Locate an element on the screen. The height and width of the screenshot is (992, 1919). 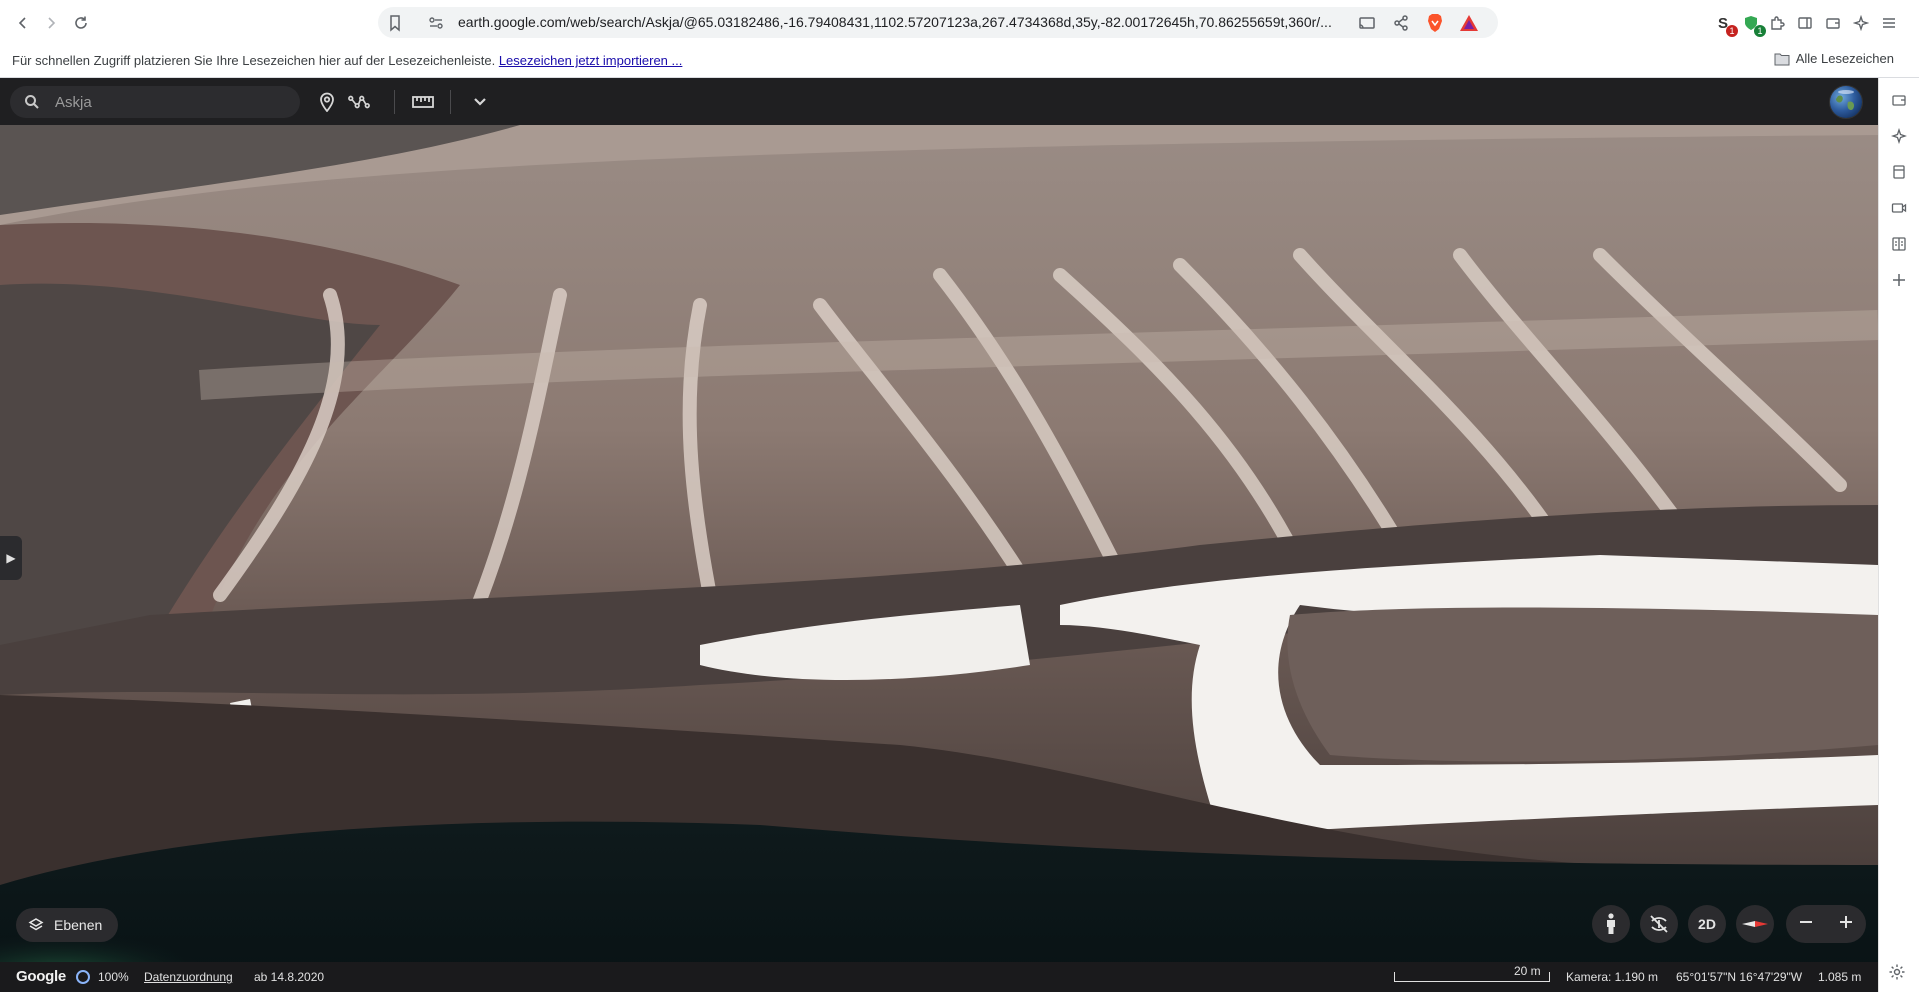
rail-add-button is located at coordinates (1899, 280).